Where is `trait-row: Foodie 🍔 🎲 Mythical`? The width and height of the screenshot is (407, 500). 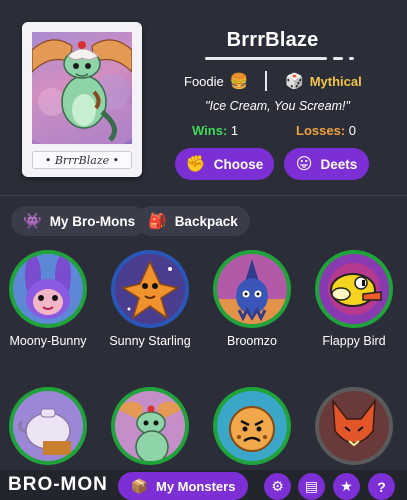 trait-row: Foodie 🍔 🎲 Mythical is located at coordinates (277, 81).